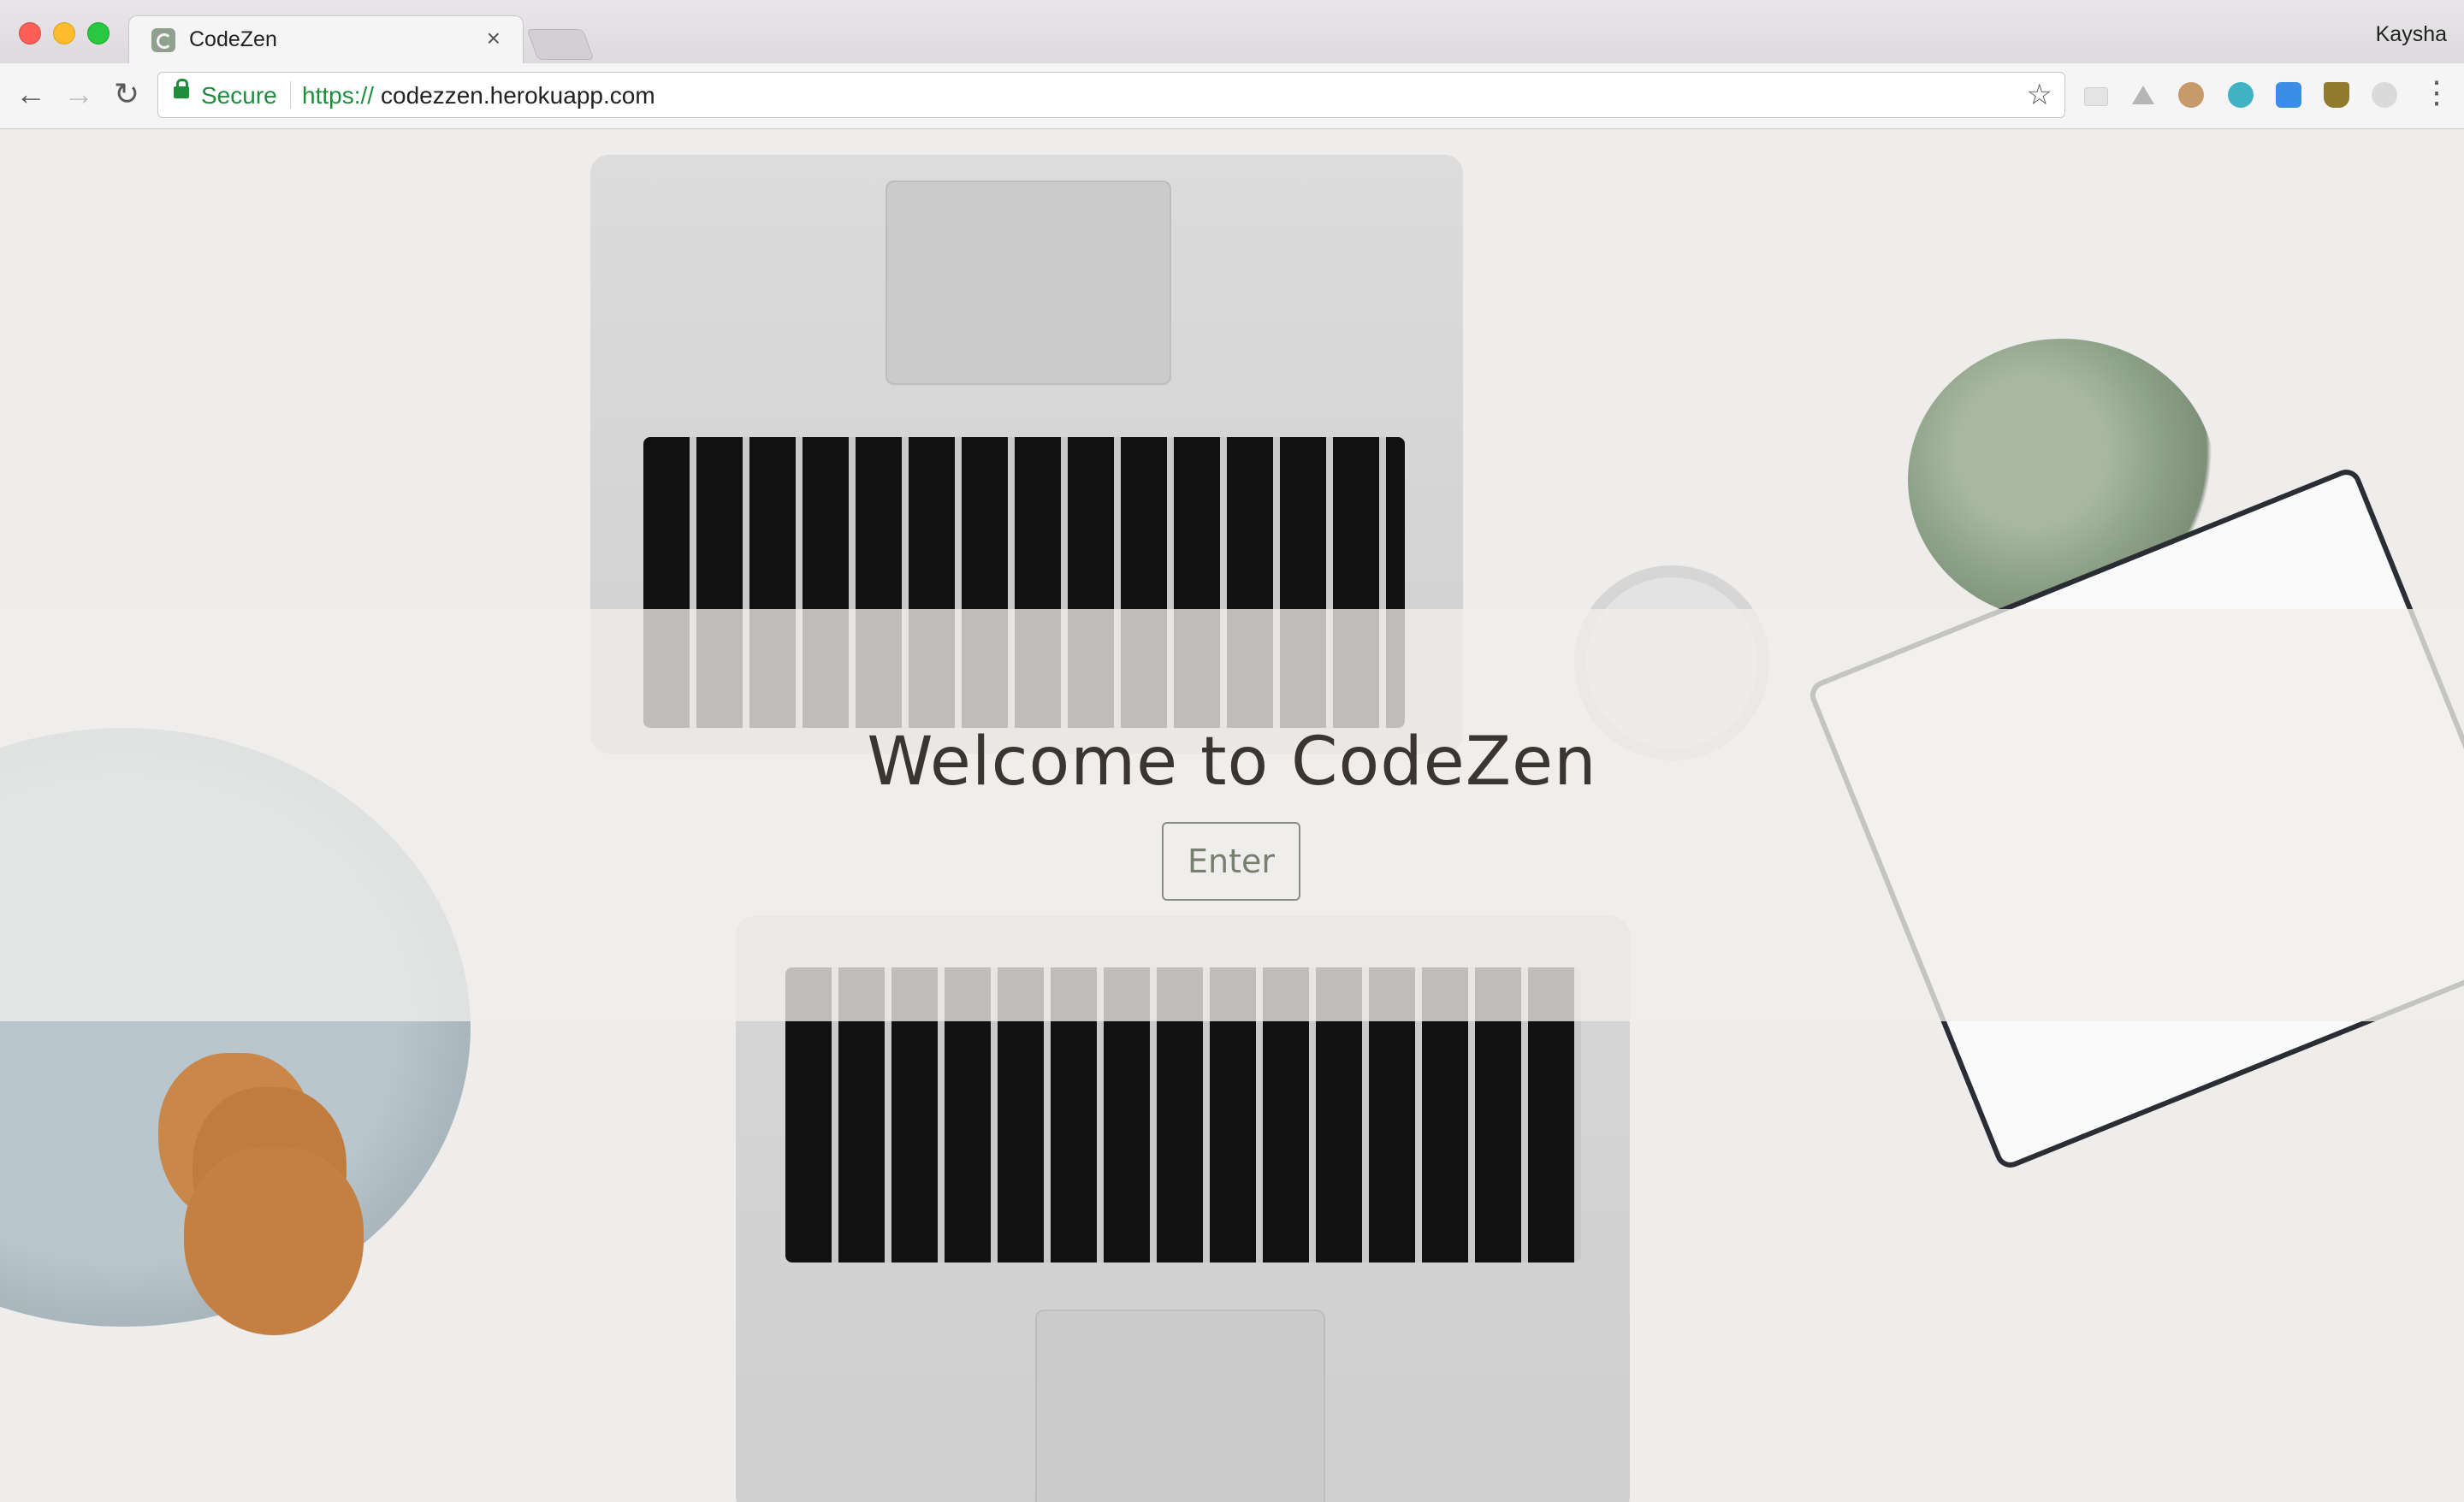 The image size is (2464, 1502). What do you see at coordinates (127, 94) in the screenshot?
I see `reload-icon: ↻` at bounding box center [127, 94].